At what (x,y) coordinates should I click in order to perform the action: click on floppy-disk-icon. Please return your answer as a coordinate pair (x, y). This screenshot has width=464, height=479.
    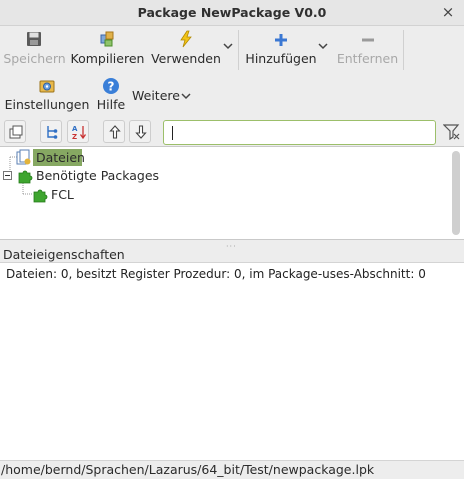
    Looking at the image, I should click on (34, 39).